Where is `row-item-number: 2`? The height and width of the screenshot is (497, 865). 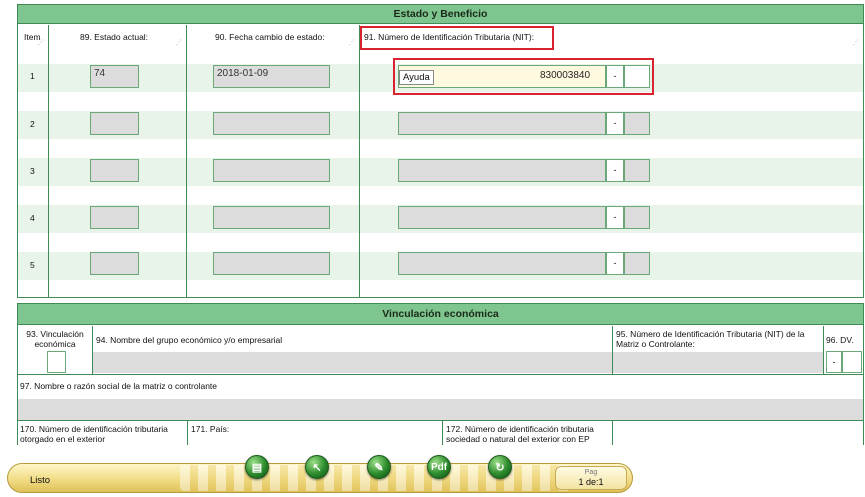
row-item-number: 2 is located at coordinates (32, 124).